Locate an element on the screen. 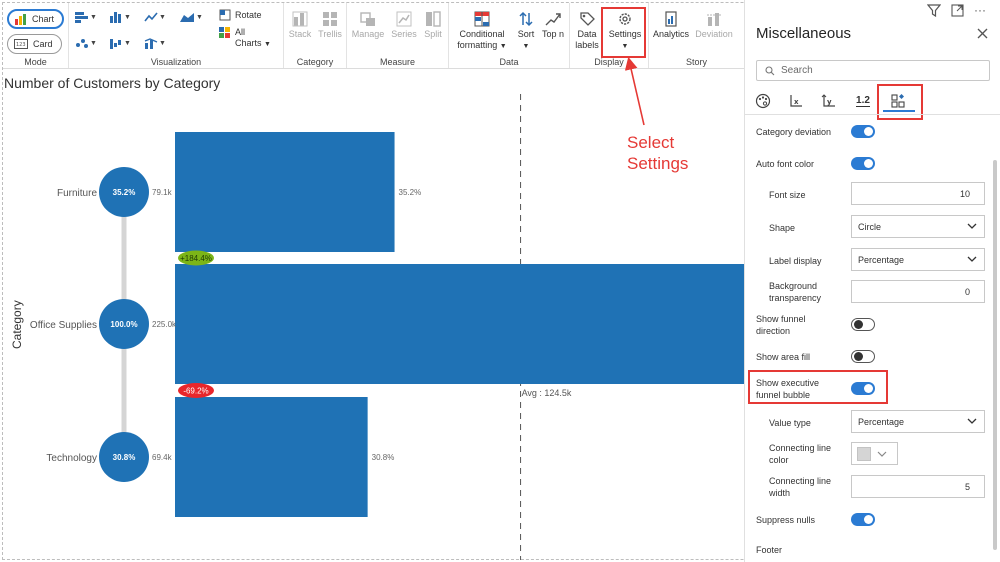 This screenshot has height=562, width=1000. more-options-icon: ··· is located at coordinates (980, 10).